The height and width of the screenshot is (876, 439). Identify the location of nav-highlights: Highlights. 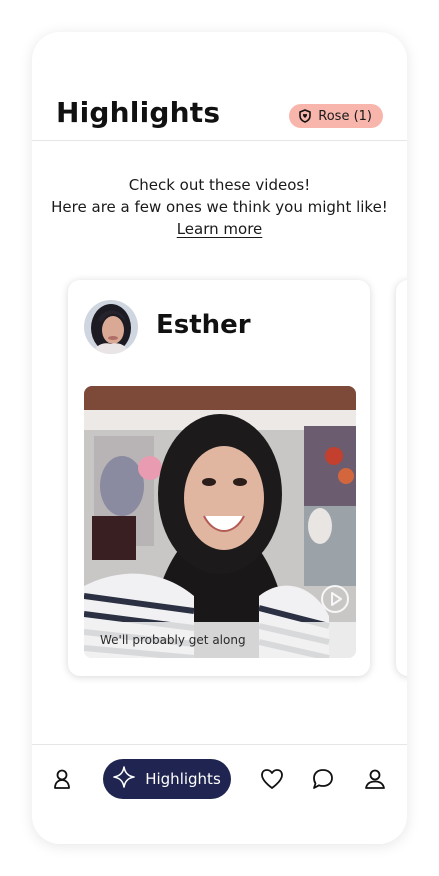
(167, 779).